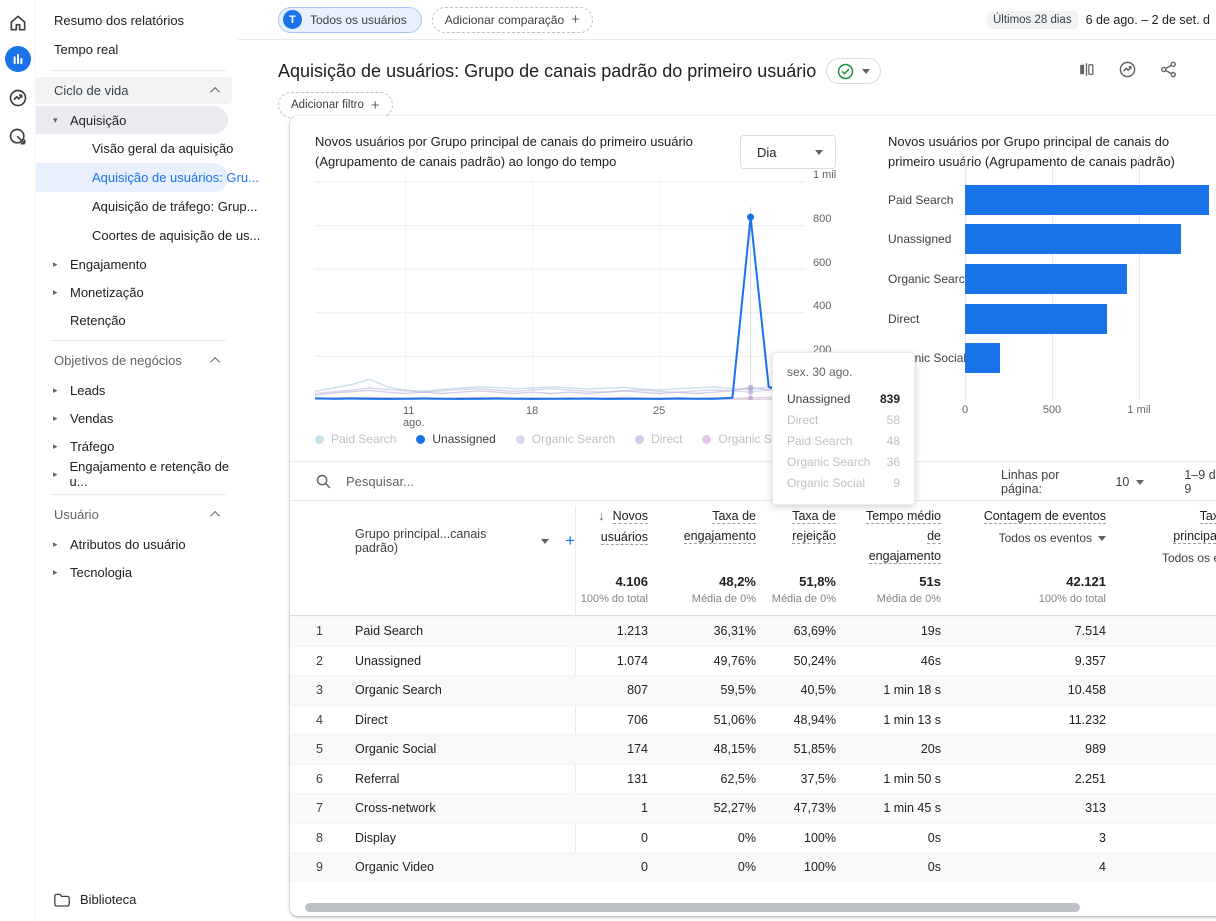  What do you see at coordinates (912, 778) in the screenshot?
I see `time-cell: 1 min 50 s` at bounding box center [912, 778].